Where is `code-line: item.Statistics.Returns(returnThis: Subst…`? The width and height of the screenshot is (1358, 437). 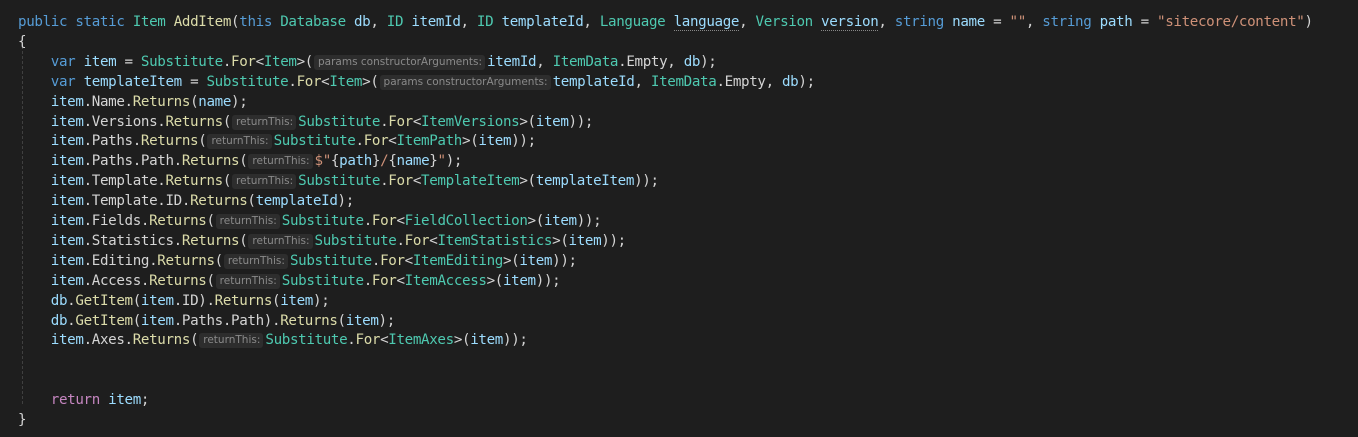 code-line: item.Statistics.Returns(returnThis: Subst… is located at coordinates (322, 241).